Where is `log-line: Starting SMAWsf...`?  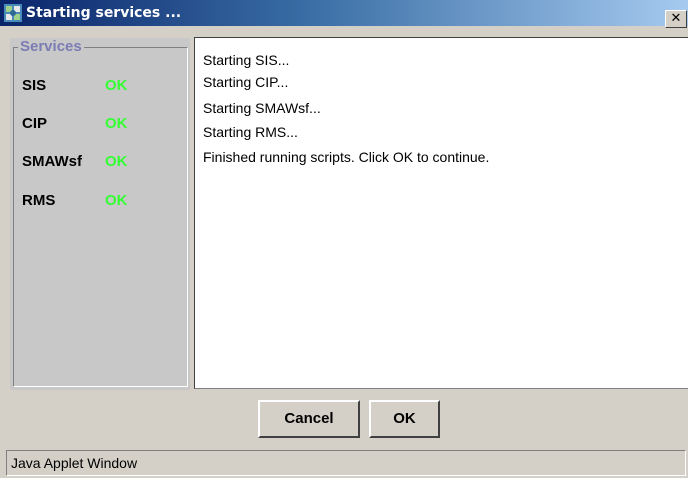
log-line: Starting SMAWsf... is located at coordinates (262, 108).